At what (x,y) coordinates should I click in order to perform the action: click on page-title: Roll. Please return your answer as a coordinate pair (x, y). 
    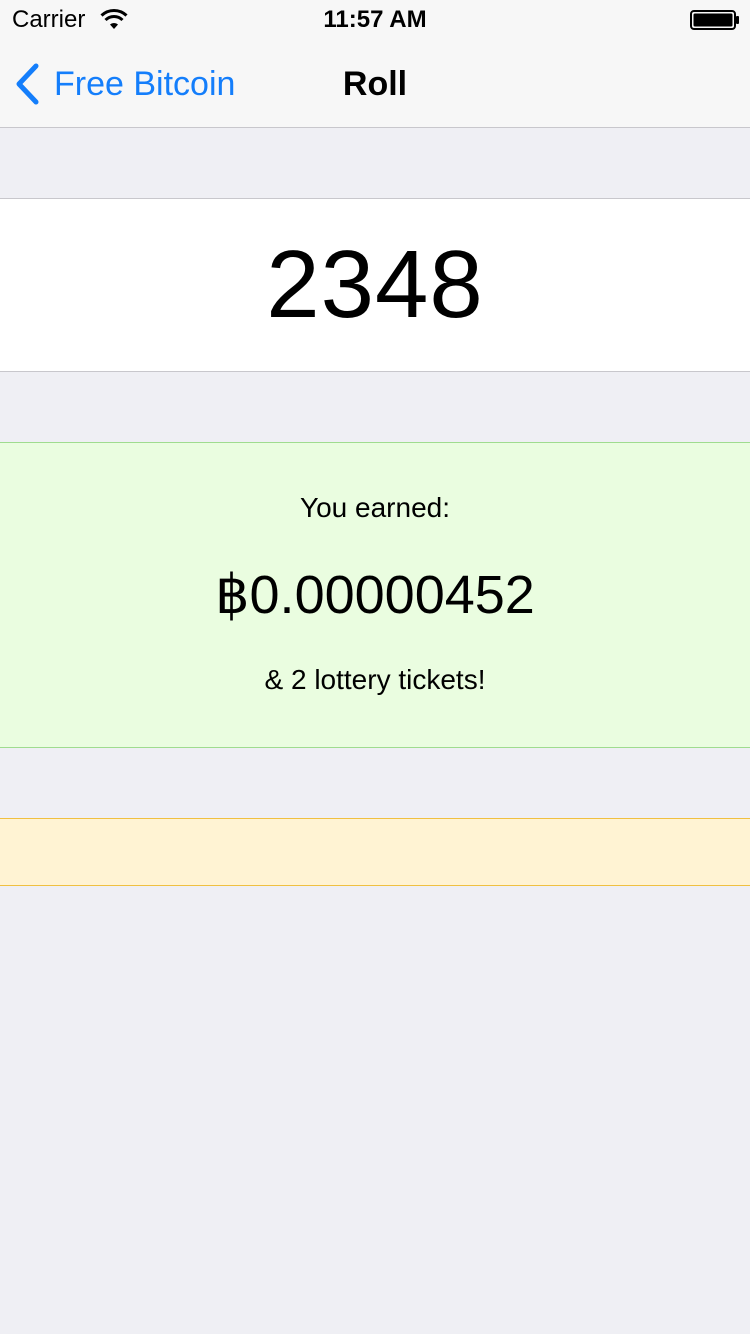
    Looking at the image, I should click on (375, 84).